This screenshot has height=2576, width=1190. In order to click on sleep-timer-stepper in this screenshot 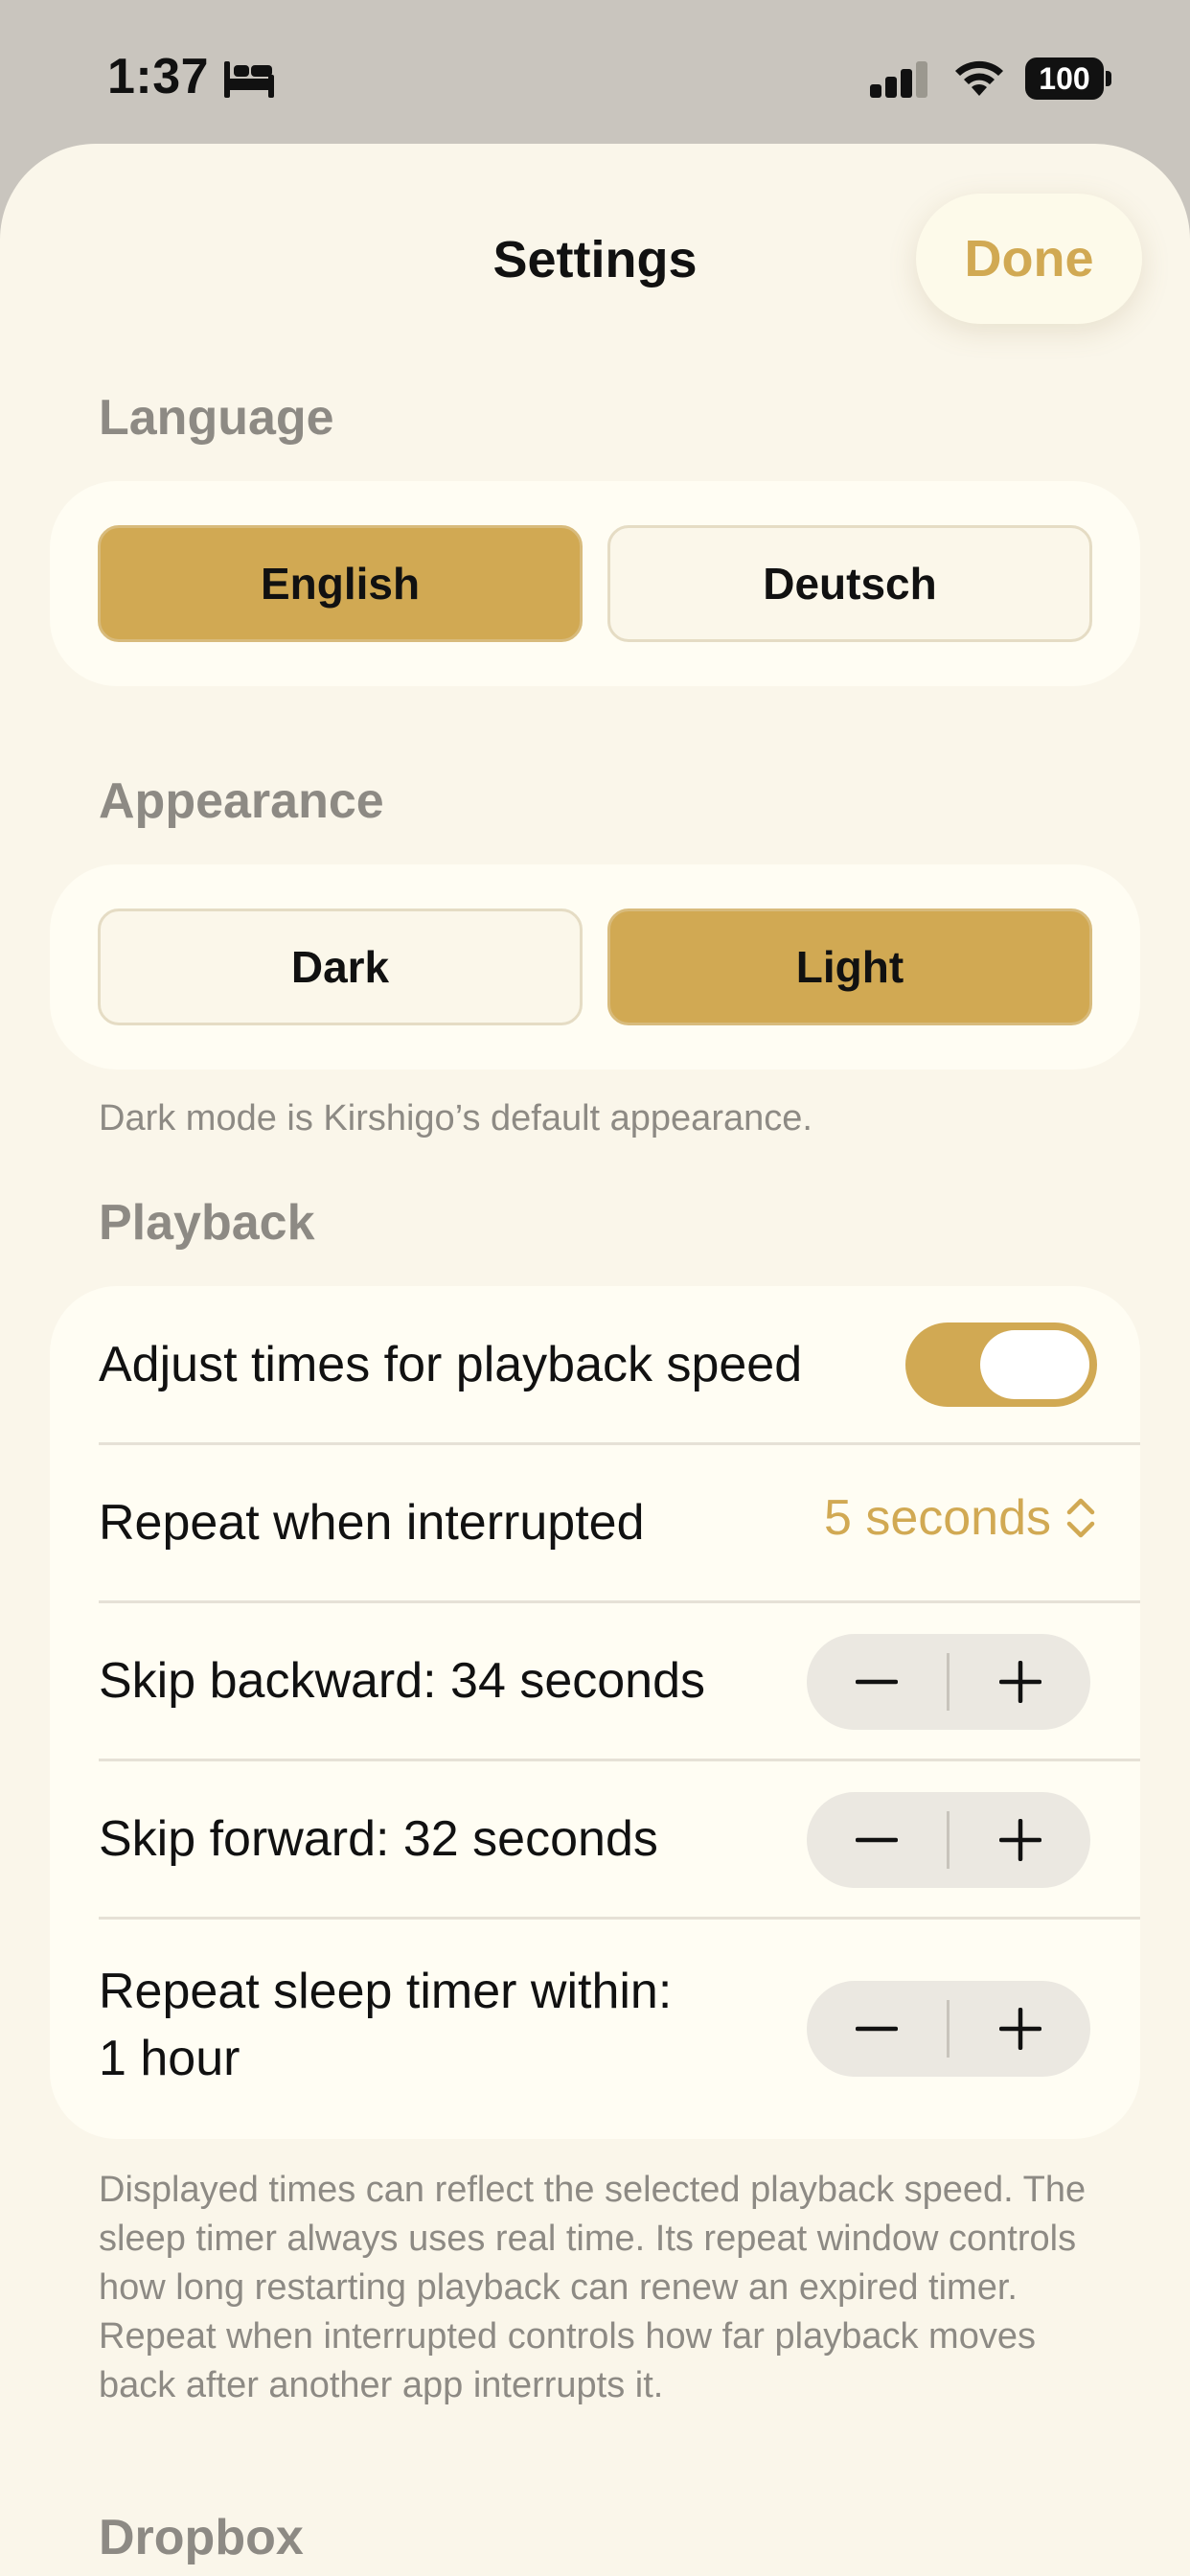, I will do `click(949, 2029)`.